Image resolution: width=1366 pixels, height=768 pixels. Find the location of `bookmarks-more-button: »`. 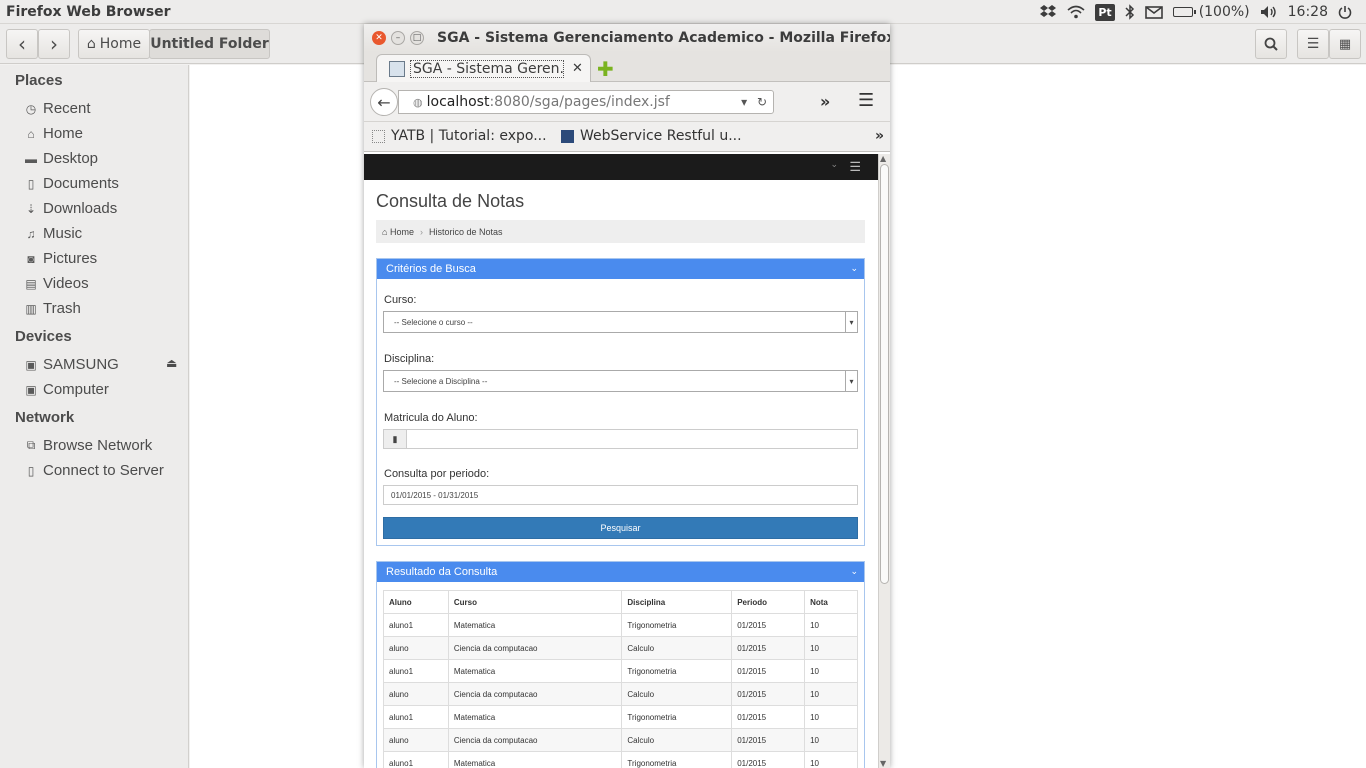

bookmarks-more-button: » is located at coordinates (879, 136).